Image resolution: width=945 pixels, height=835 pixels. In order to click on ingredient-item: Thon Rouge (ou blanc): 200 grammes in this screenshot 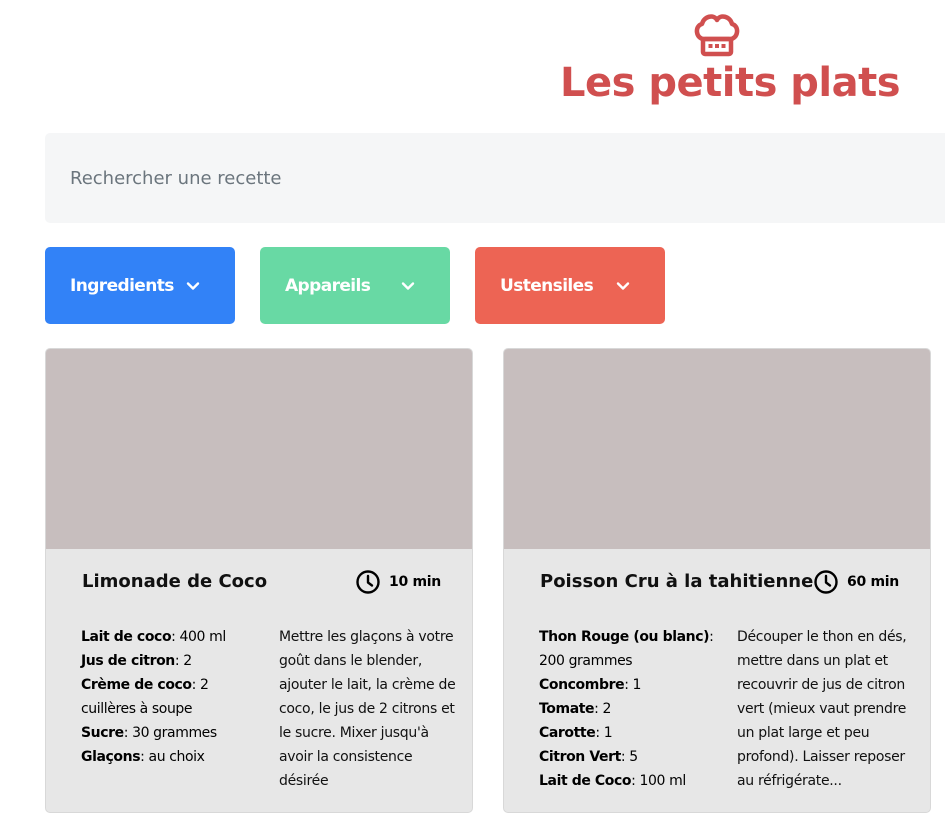, I will do `click(629, 649)`.